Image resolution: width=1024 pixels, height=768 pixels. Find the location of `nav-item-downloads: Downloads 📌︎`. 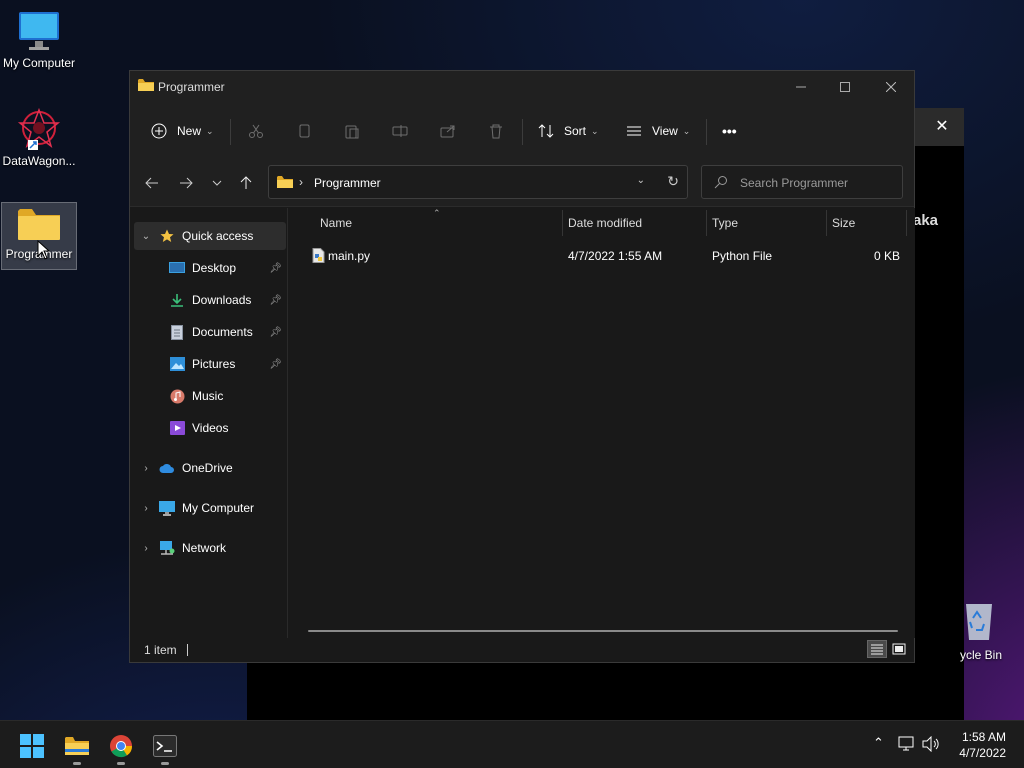

nav-item-downloads: Downloads 📌︎ is located at coordinates (210, 300).